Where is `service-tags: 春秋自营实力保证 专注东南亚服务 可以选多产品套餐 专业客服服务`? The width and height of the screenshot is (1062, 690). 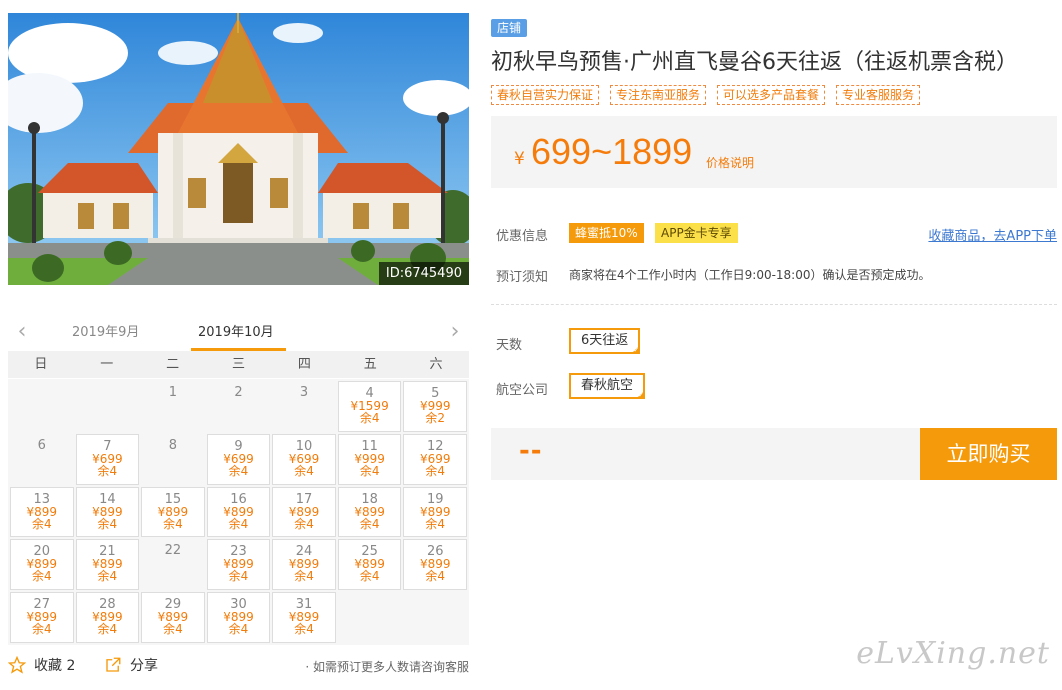 service-tags: 春秋自营实力保证 专注东南亚服务 可以选多产品套餐 专业客服服务 is located at coordinates (706, 95).